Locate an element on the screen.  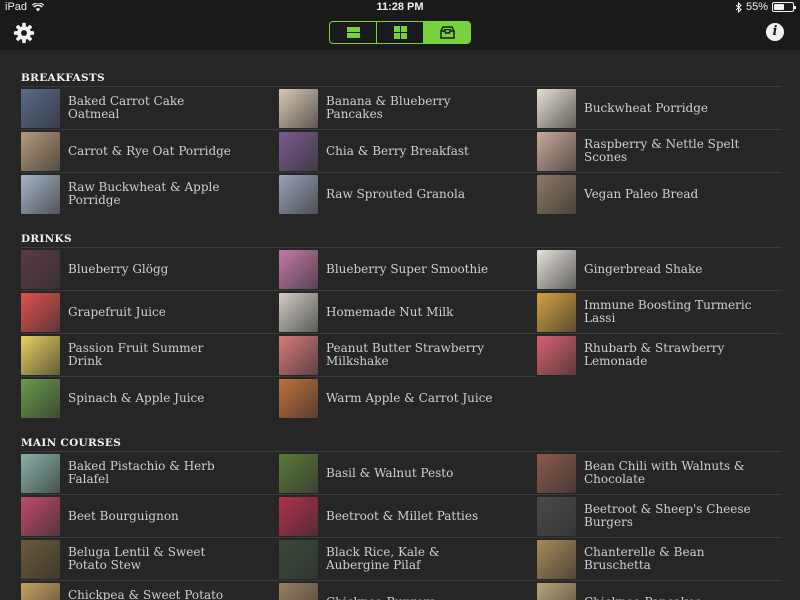
recipe-item: Blueberry Glögg is located at coordinates (150, 268).